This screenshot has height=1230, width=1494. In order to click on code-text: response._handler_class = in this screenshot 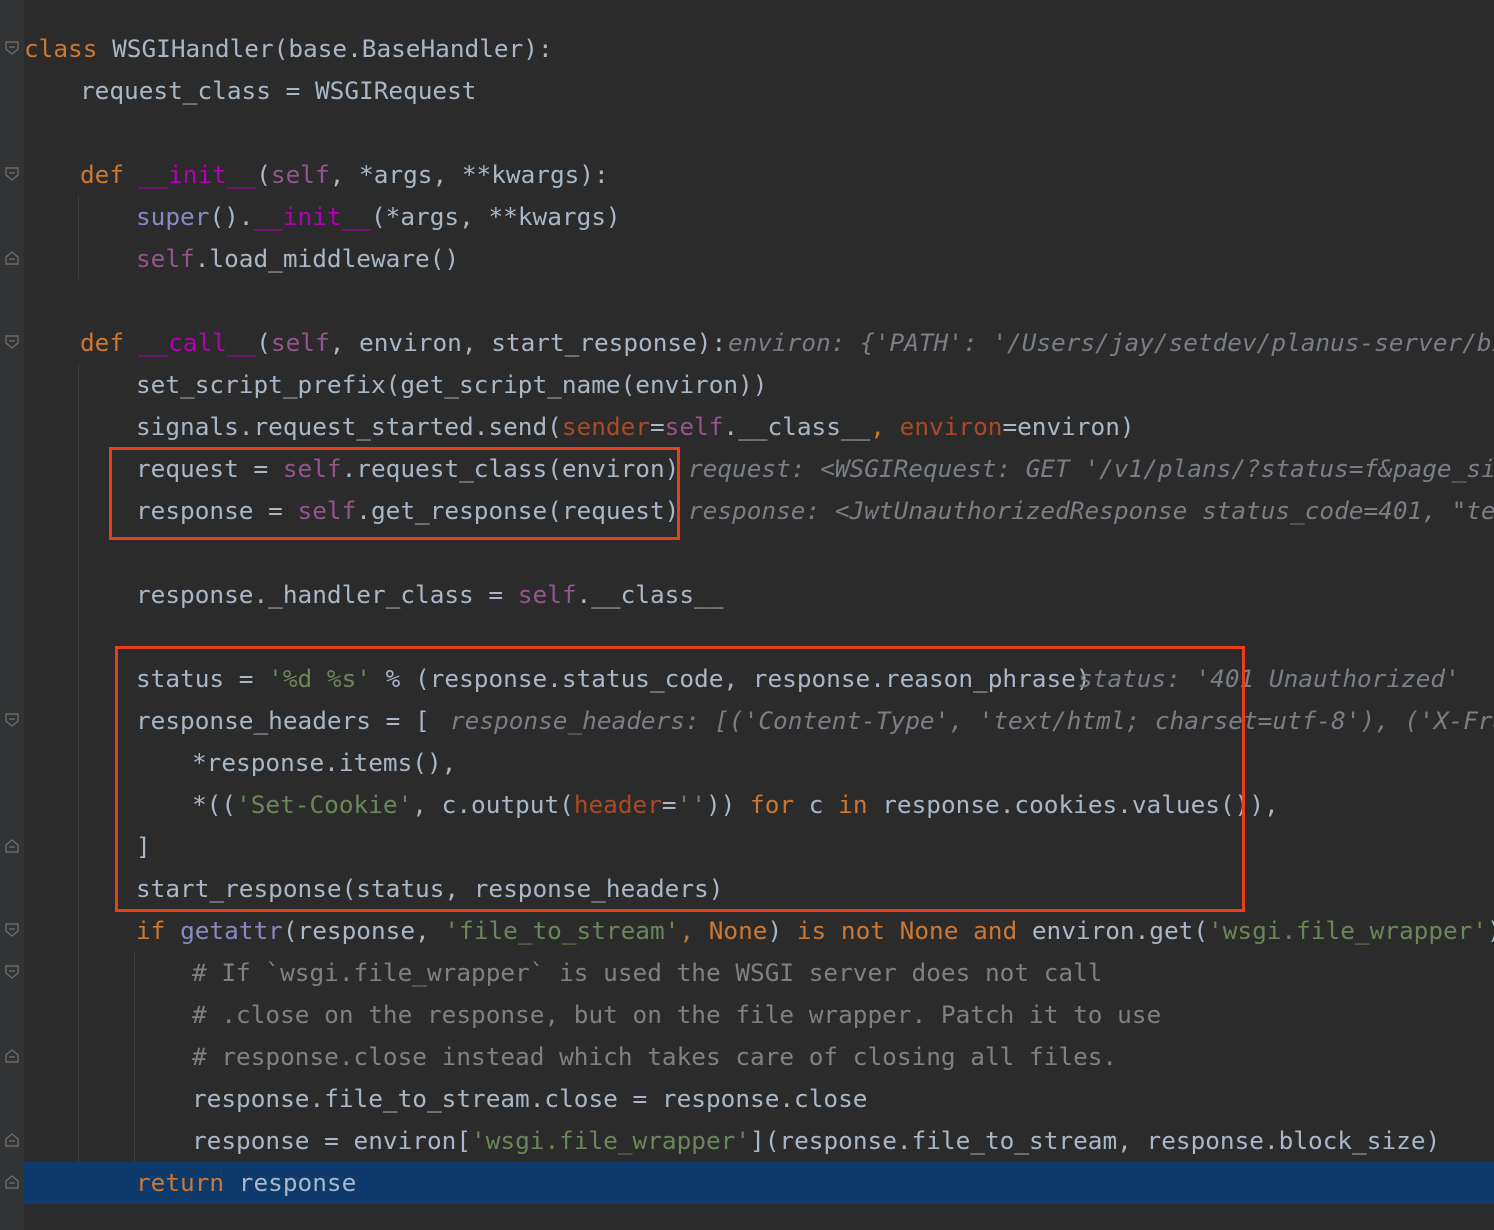, I will do `click(327, 594)`.